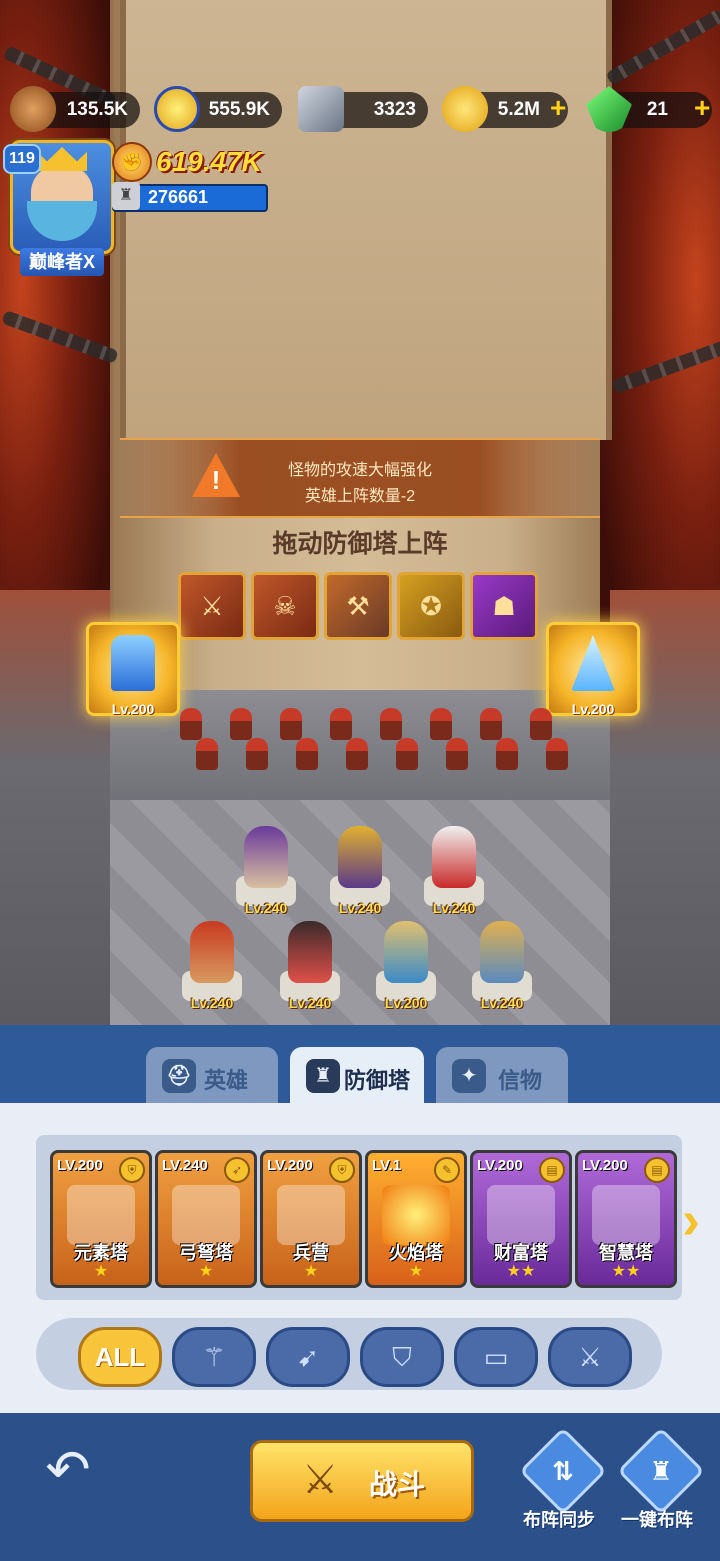  Describe the element at coordinates (362, 1481) in the screenshot. I see `fight-button: ⚔ 战斗` at that location.